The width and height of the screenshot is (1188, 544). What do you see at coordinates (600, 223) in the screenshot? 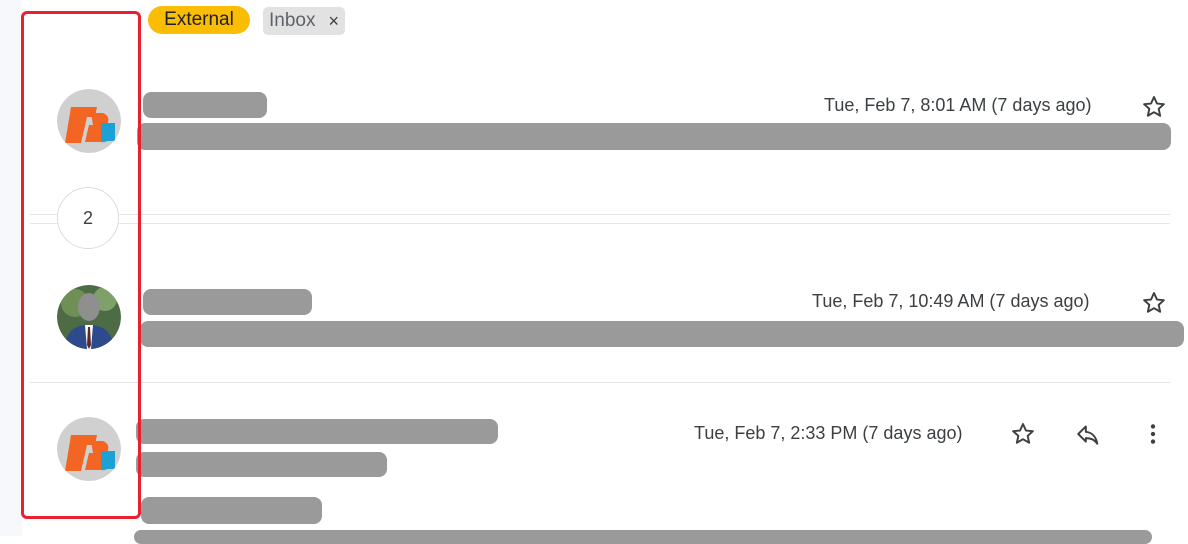
I see `collapsed-divider-bottom` at bounding box center [600, 223].